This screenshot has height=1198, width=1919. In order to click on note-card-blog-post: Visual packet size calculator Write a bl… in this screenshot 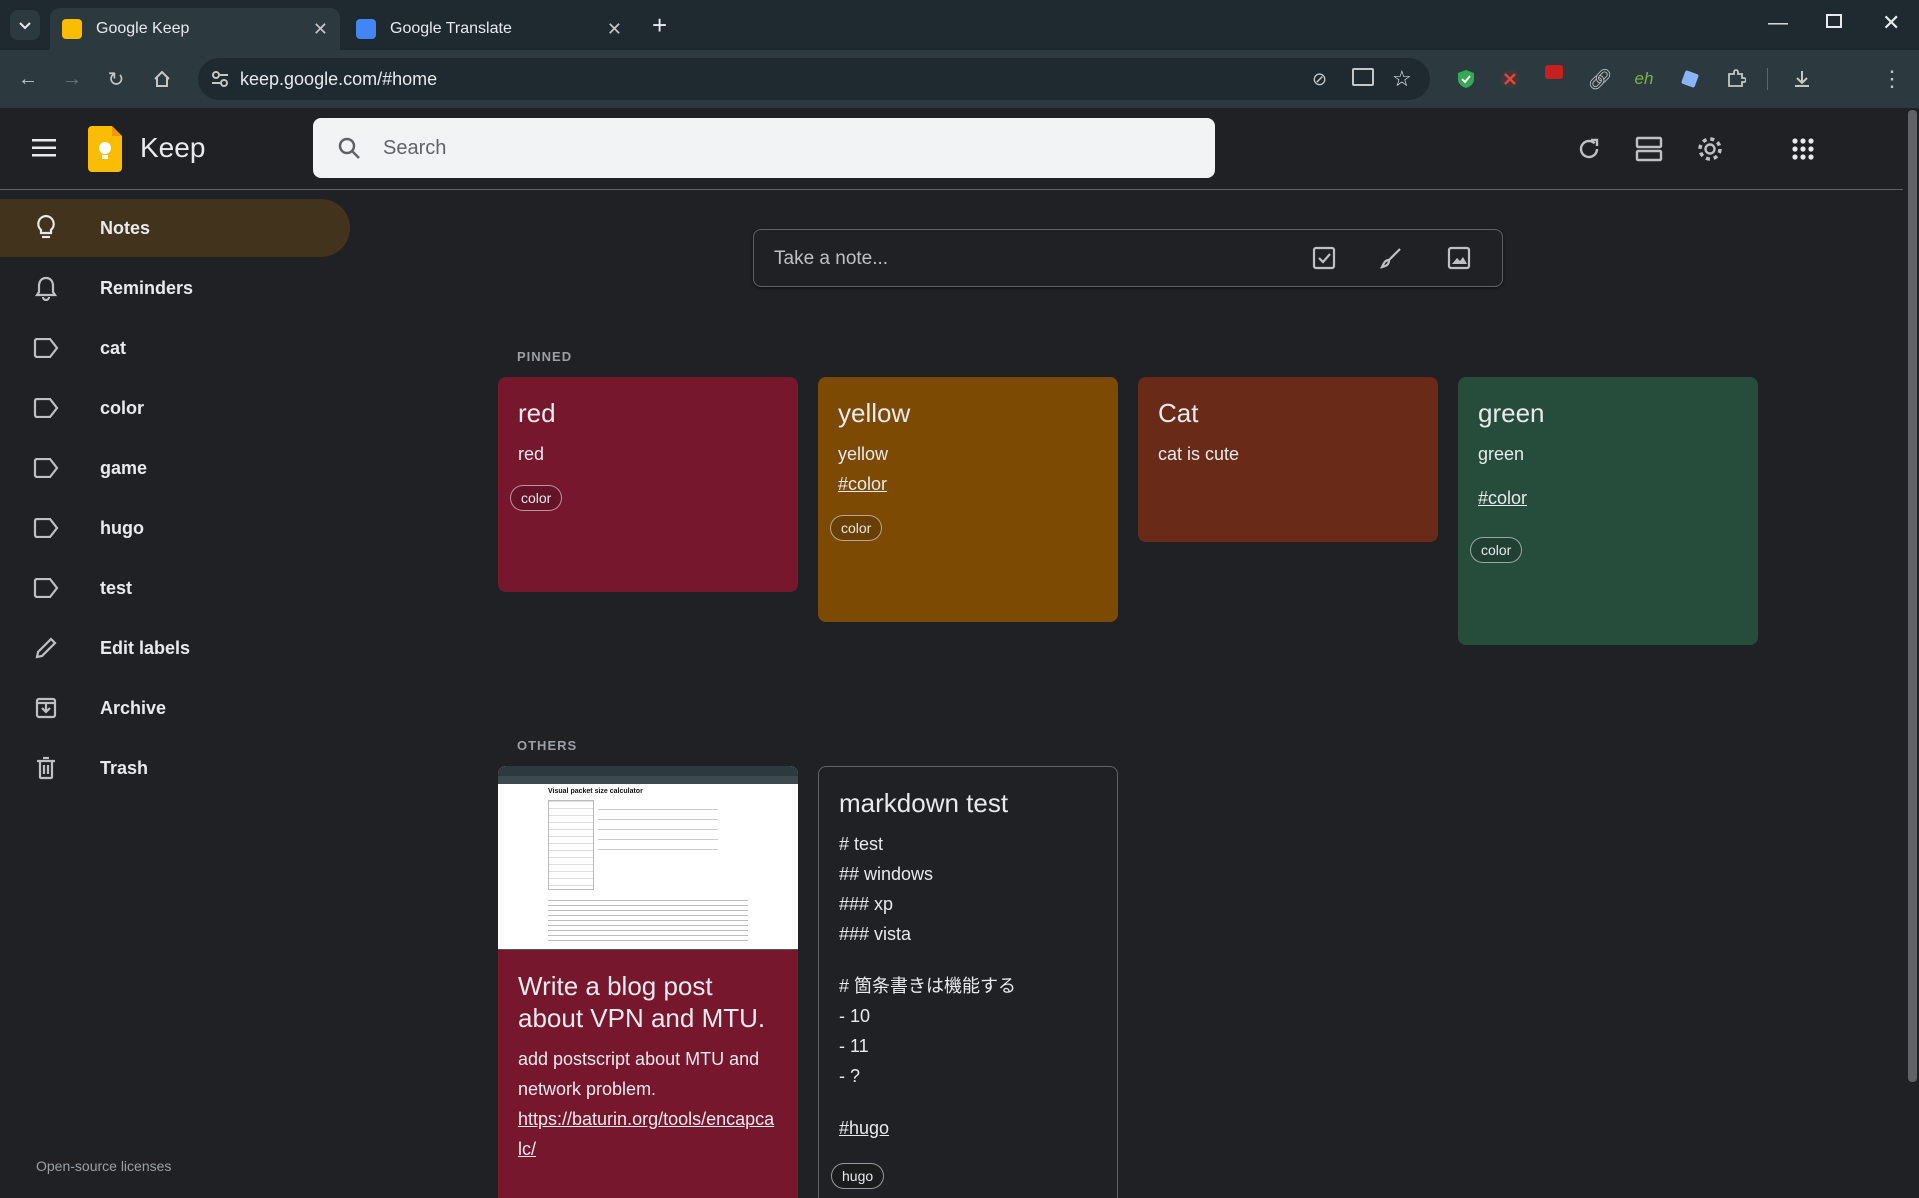, I will do `click(648, 982)`.